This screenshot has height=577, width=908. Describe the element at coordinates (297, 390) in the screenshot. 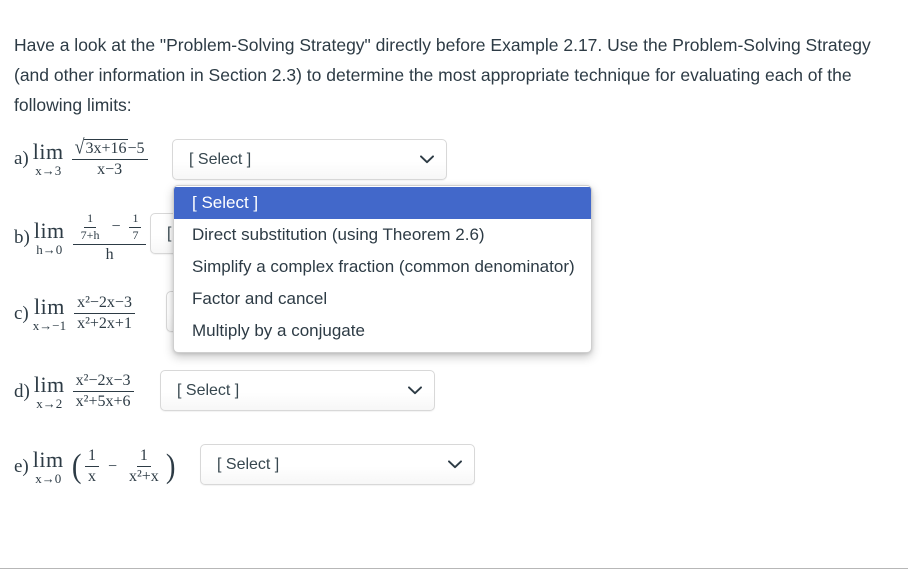

I see `select-answer-d: [ Select ]` at that location.